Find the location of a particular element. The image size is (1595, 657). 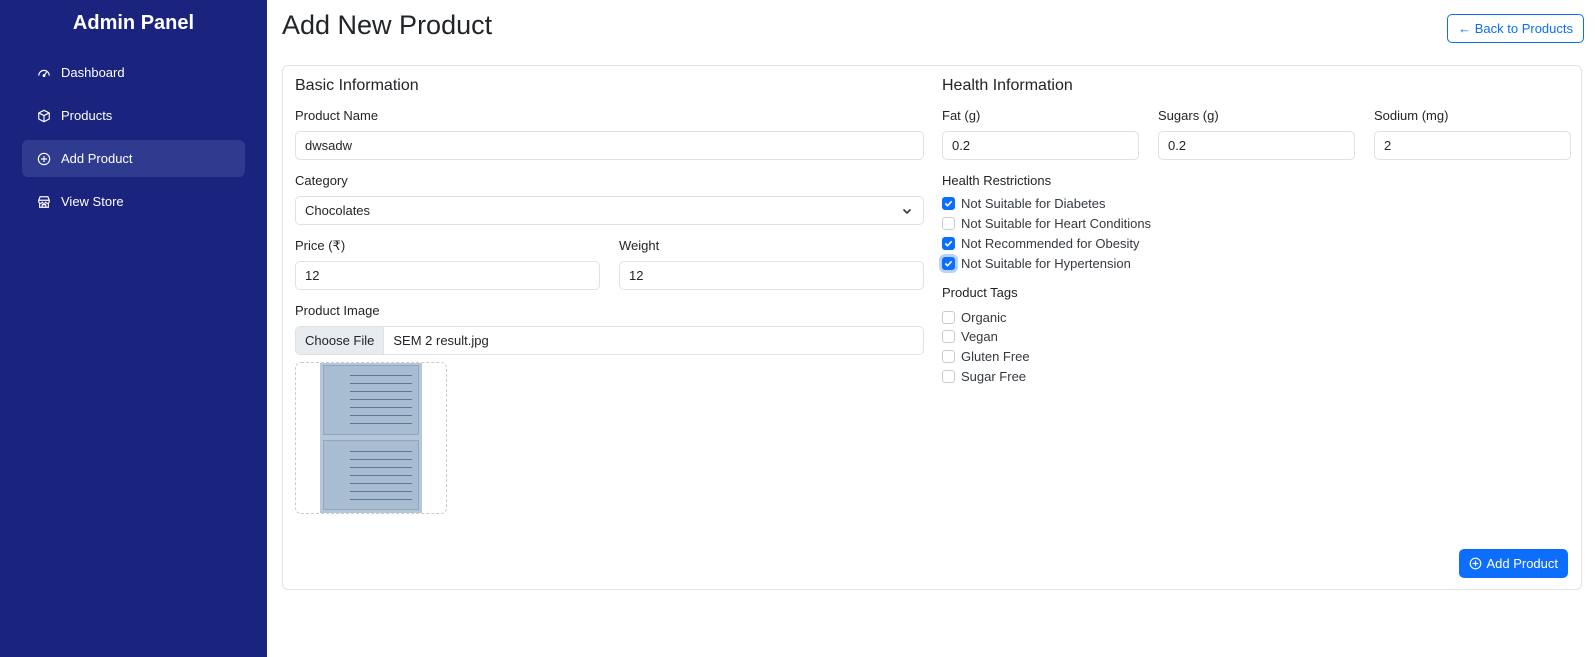

product-name-value: dwsadw is located at coordinates (328, 145).